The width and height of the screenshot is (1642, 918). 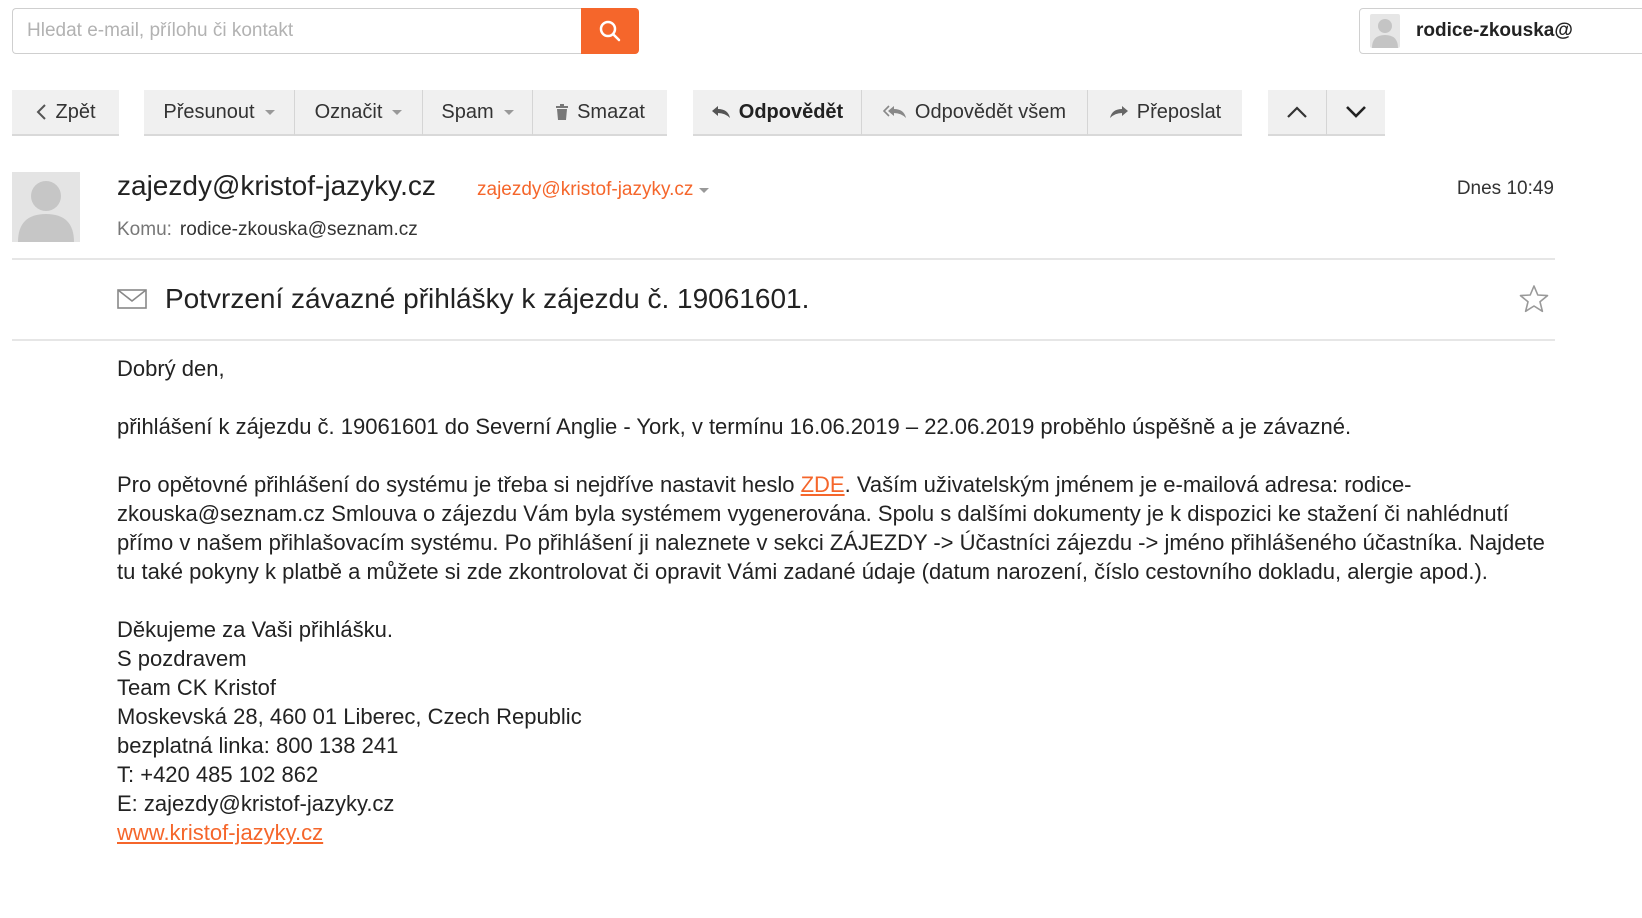 I want to click on back-button: Zpět, so click(x=65, y=113).